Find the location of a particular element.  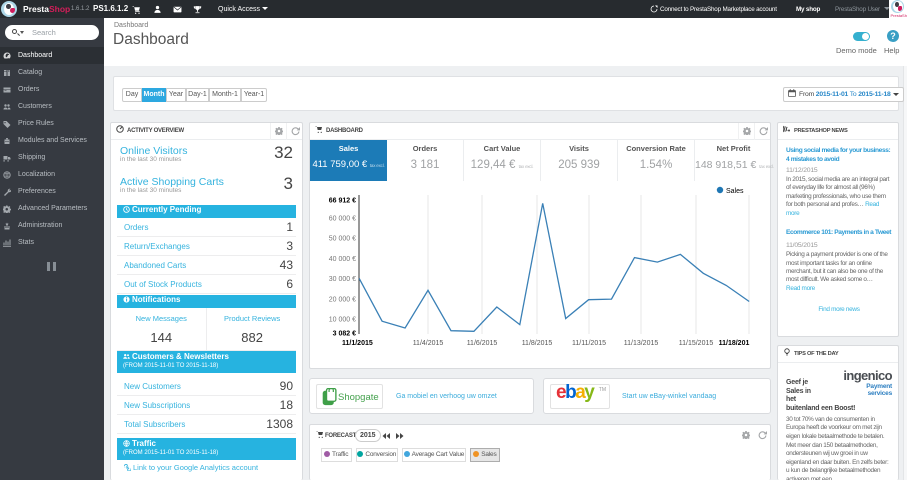

svg-text: 30 000 € is located at coordinates (342, 279).